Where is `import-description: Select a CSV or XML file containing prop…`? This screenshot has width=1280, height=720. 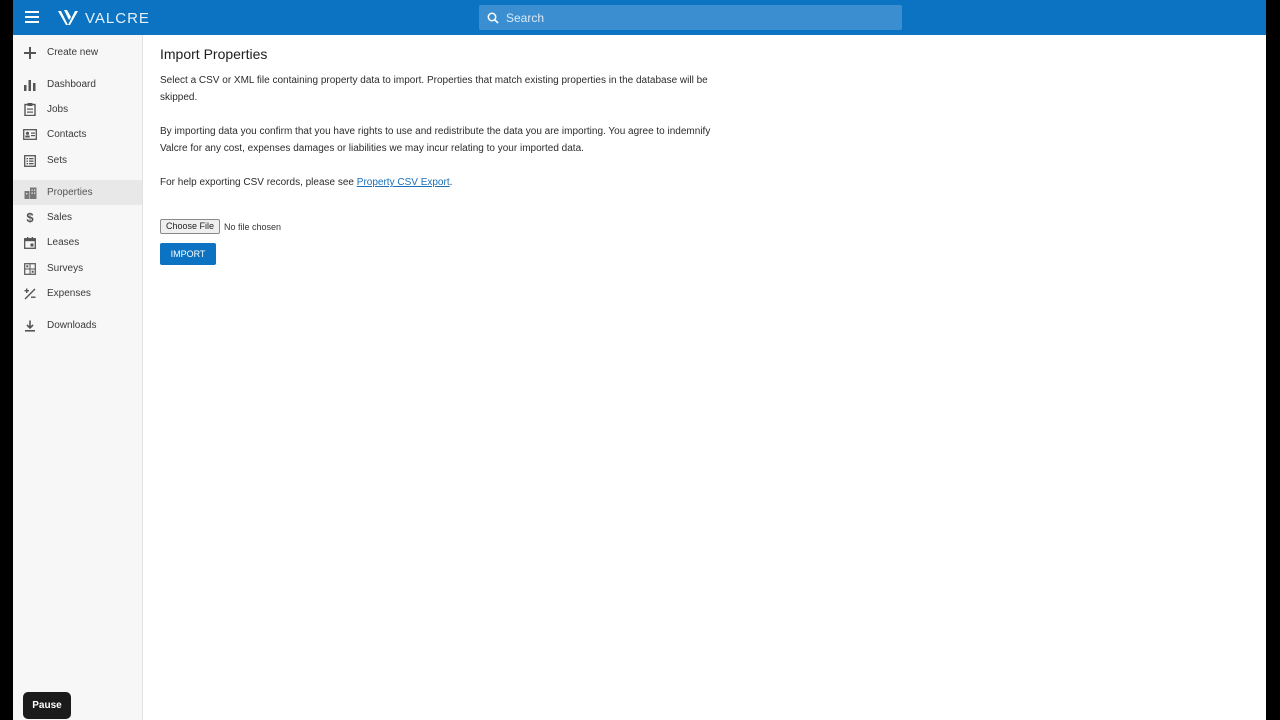 import-description: Select a CSV or XML file containing prop… is located at coordinates (434, 89).